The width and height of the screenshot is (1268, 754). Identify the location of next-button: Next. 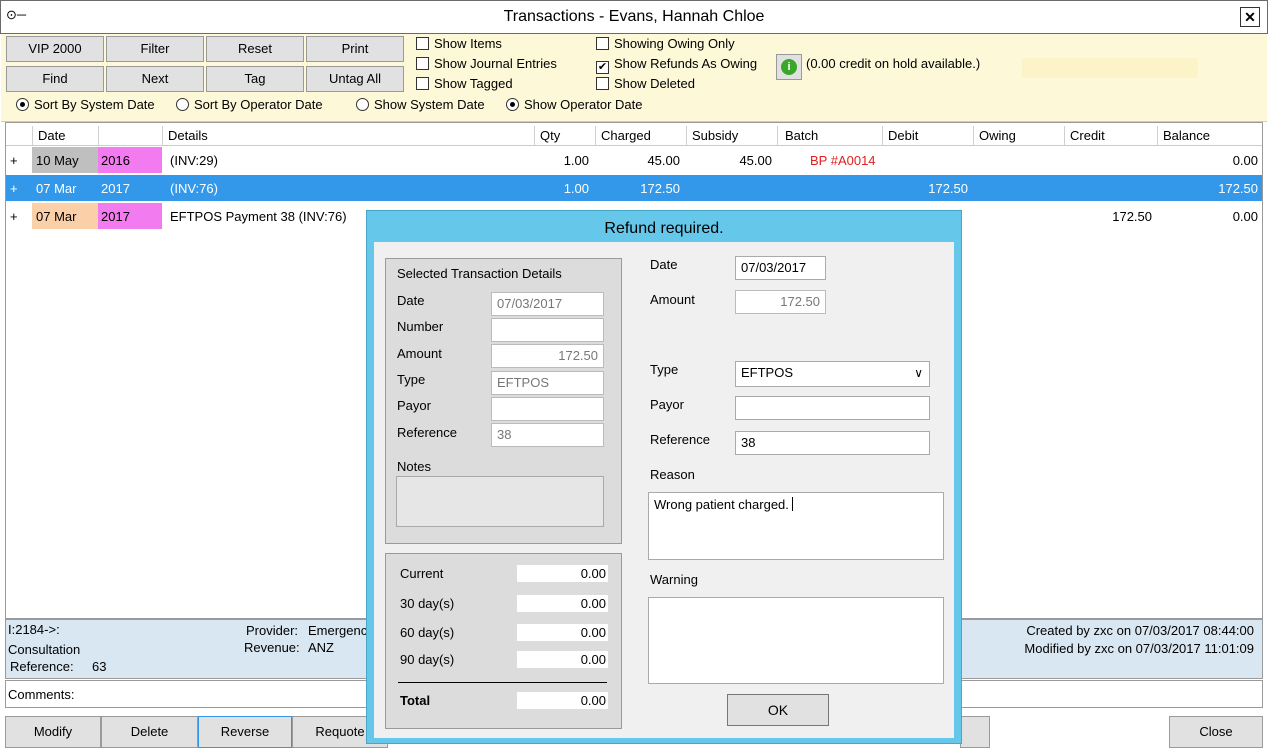
(155, 79).